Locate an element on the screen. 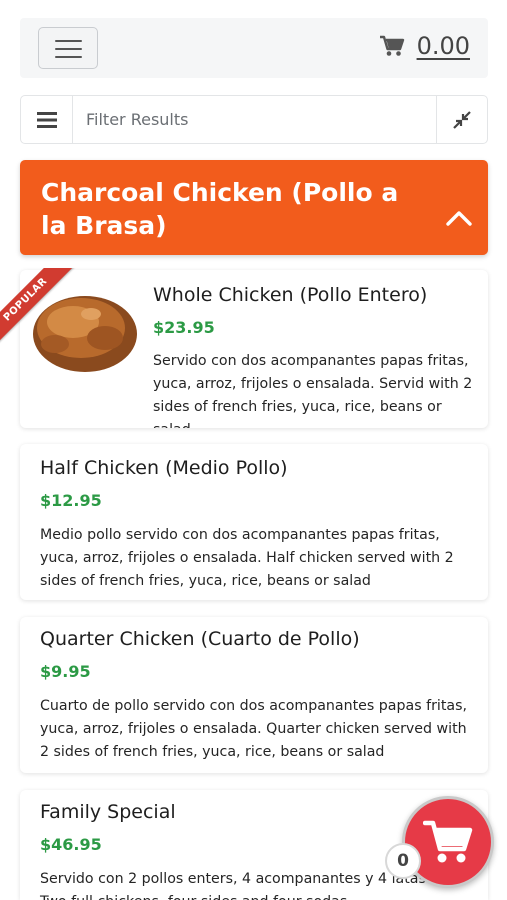  category-title: Charcoal Chicken (Pollo a la Brasa) is located at coordinates (220, 209).